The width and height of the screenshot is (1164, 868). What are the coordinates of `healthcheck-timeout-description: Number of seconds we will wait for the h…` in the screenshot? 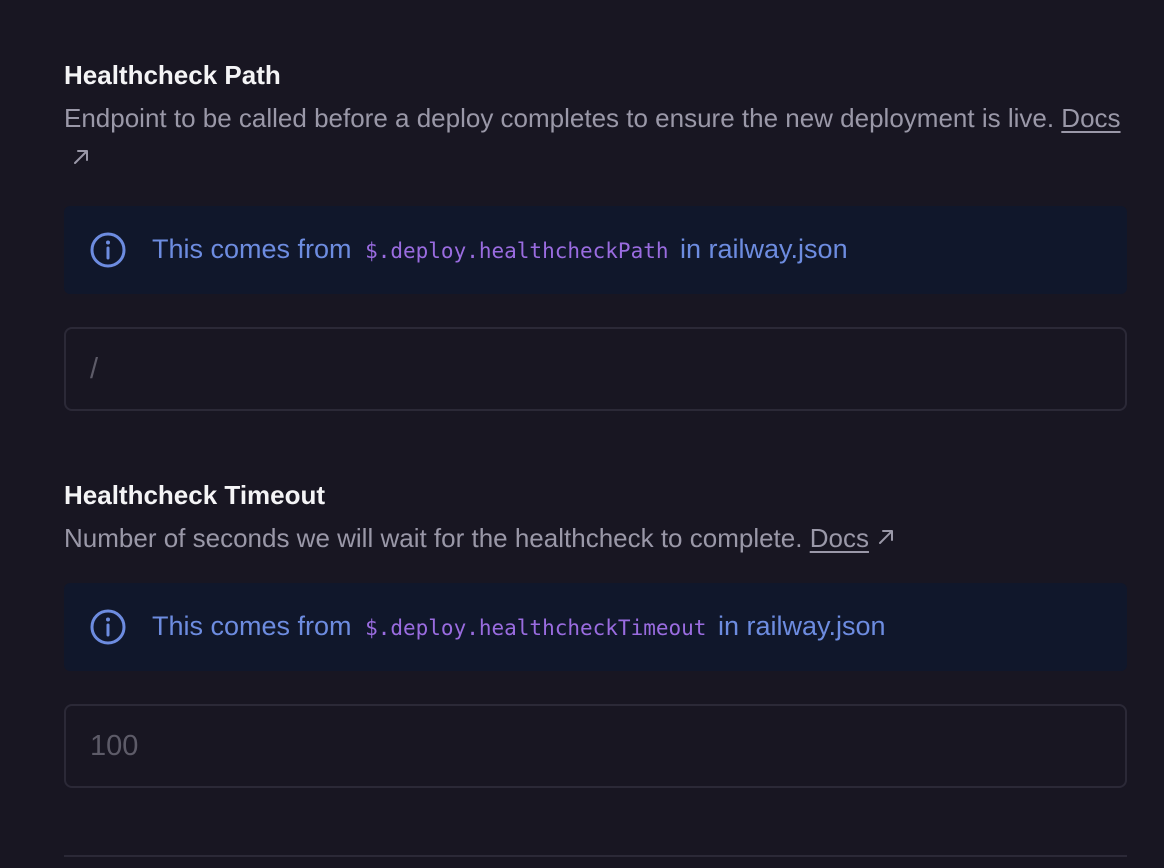 It's located at (433, 538).